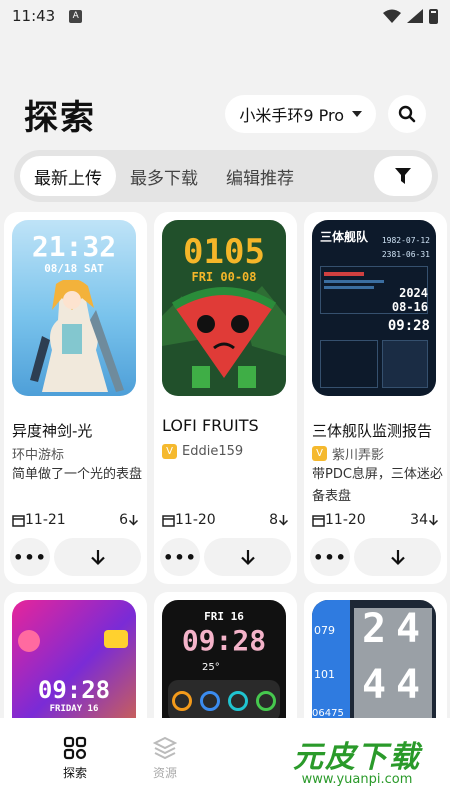  What do you see at coordinates (75, 520) in the screenshot?
I see `card-meta: 11-21 6` at bounding box center [75, 520].